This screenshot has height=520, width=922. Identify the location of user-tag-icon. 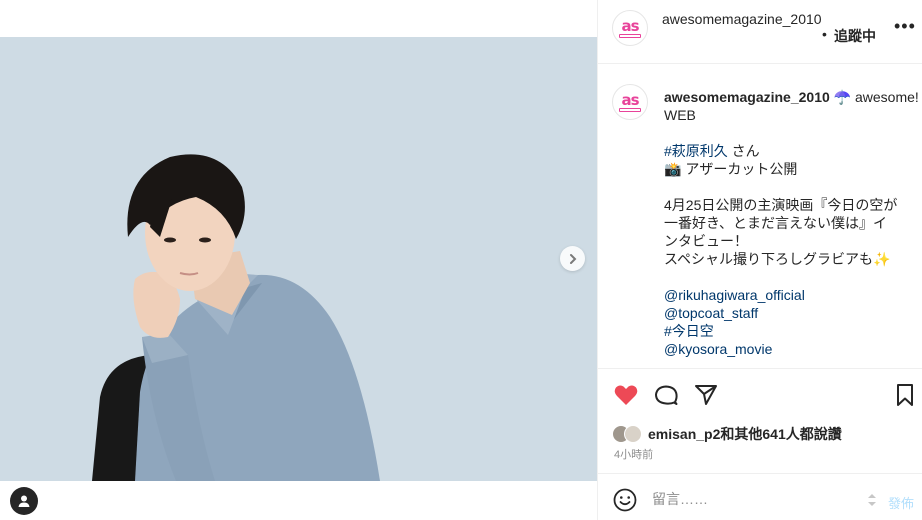
(24, 501).